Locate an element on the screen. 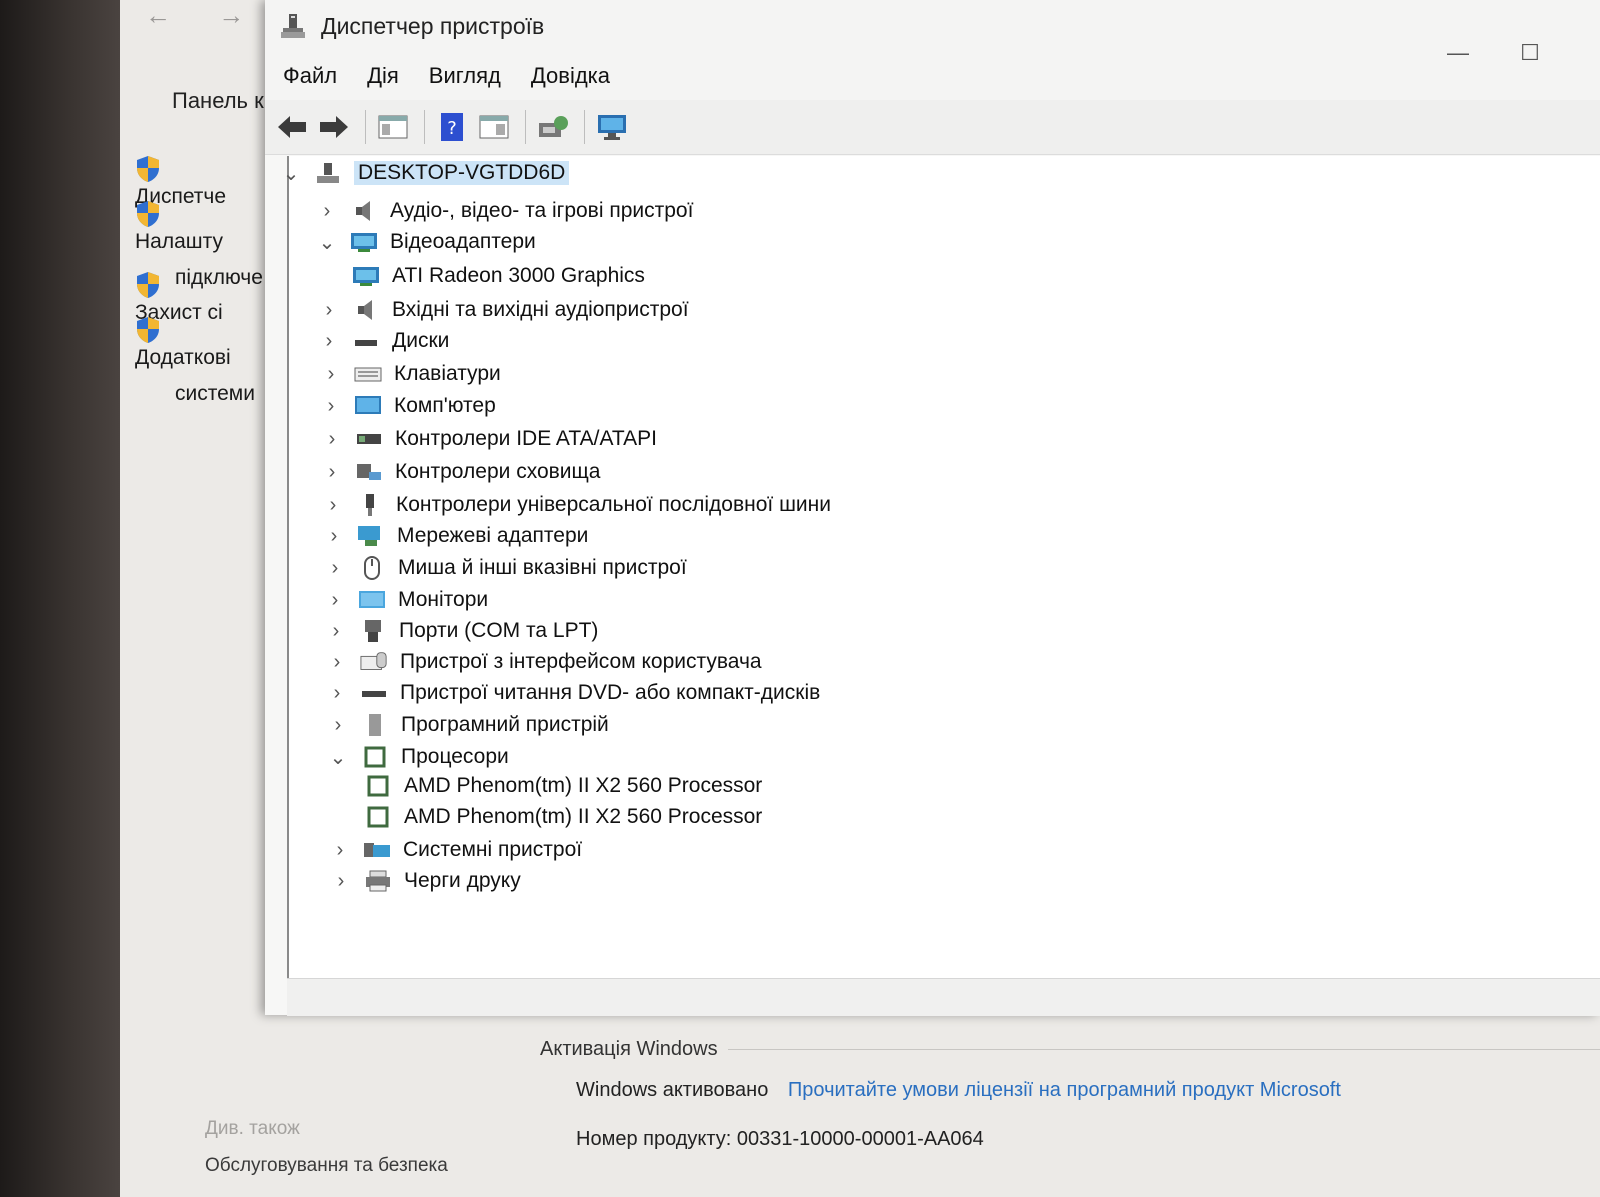  forward-button is located at coordinates (334, 127).